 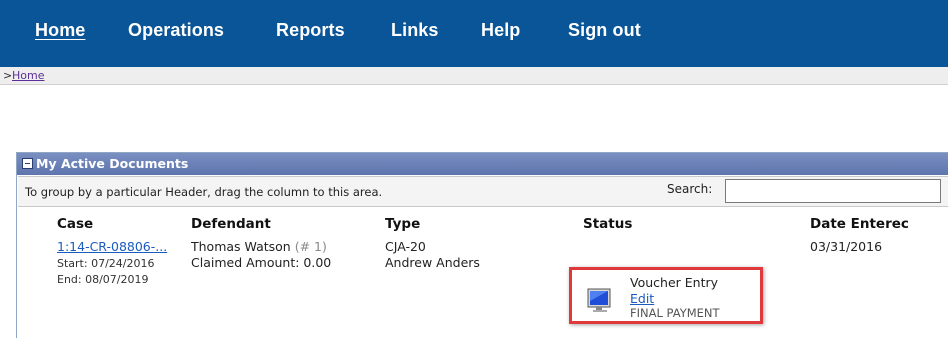 I want to click on status-edit-link: Edit, so click(x=642, y=298).